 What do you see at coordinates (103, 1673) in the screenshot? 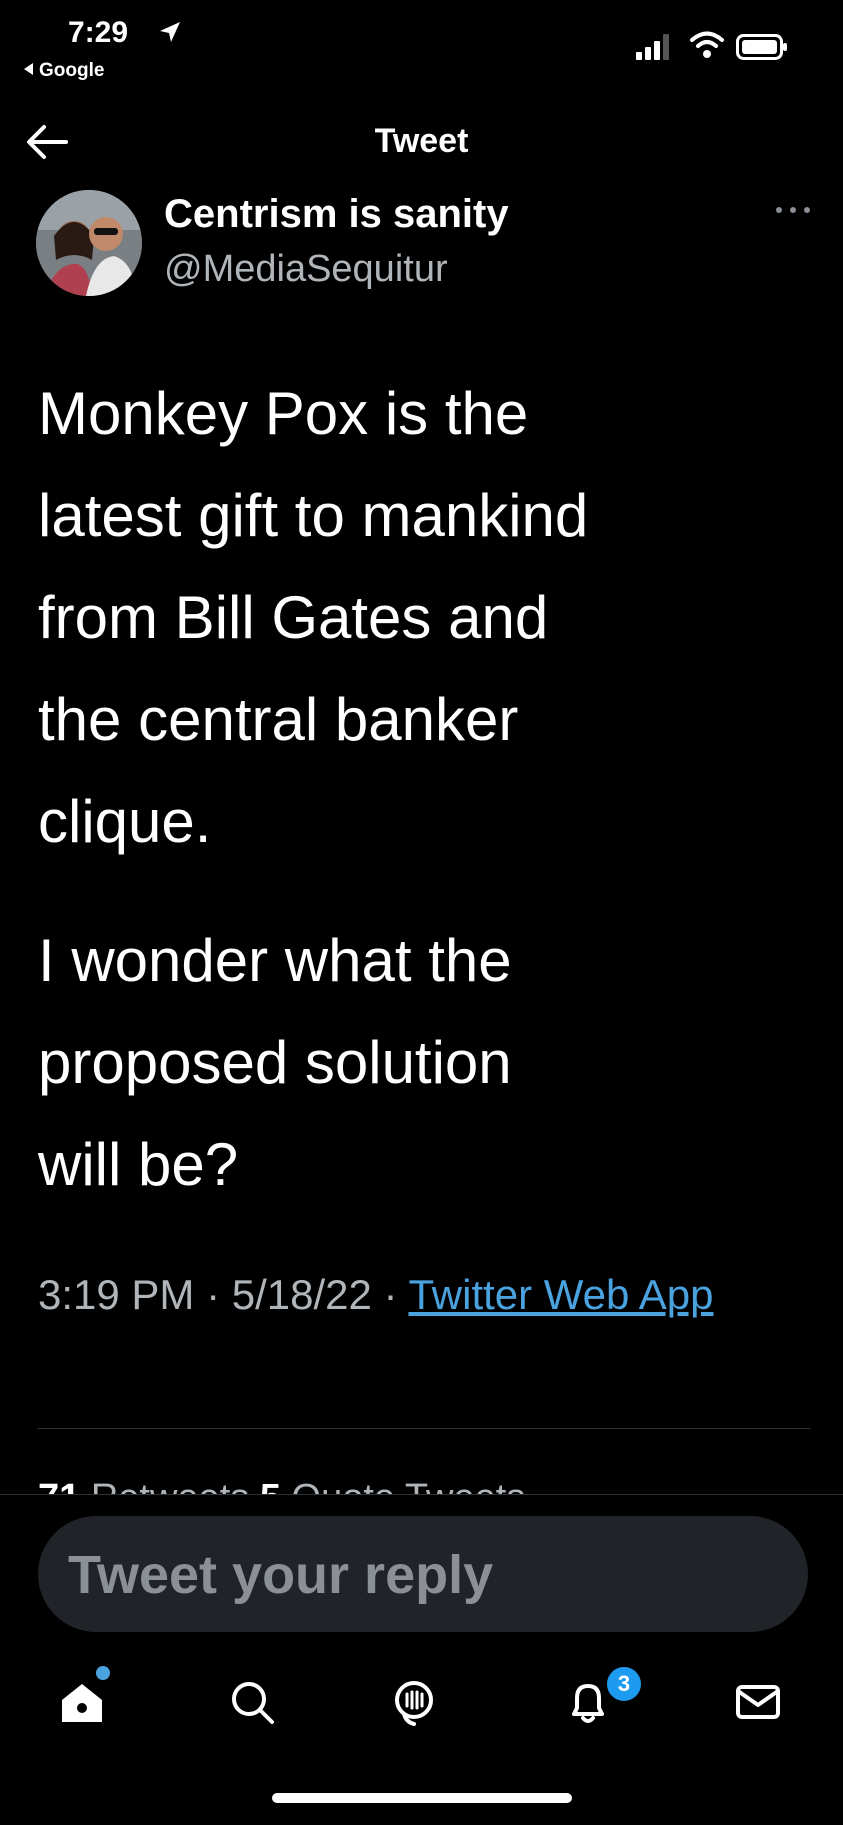
I see `new-content-dot` at bounding box center [103, 1673].